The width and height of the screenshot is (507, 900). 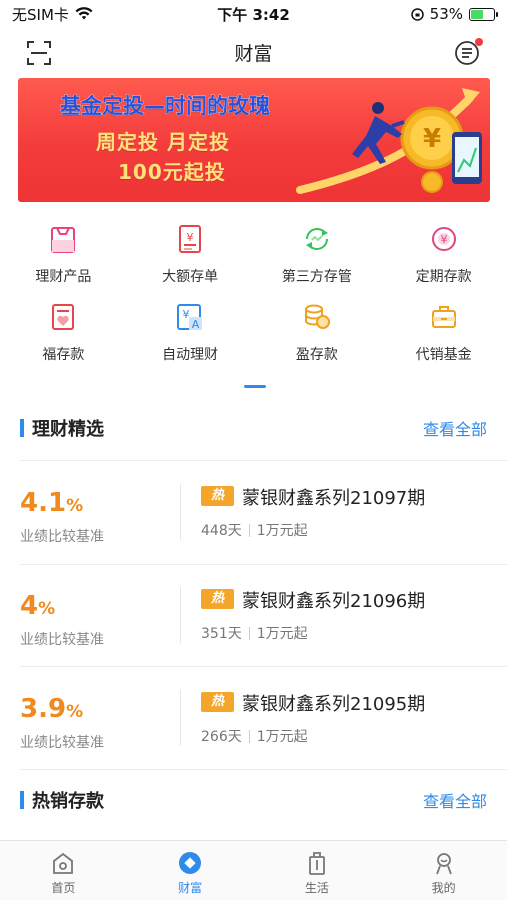 What do you see at coordinates (316, 355) in the screenshot?
I see `menu-label: 盈存款` at bounding box center [316, 355].